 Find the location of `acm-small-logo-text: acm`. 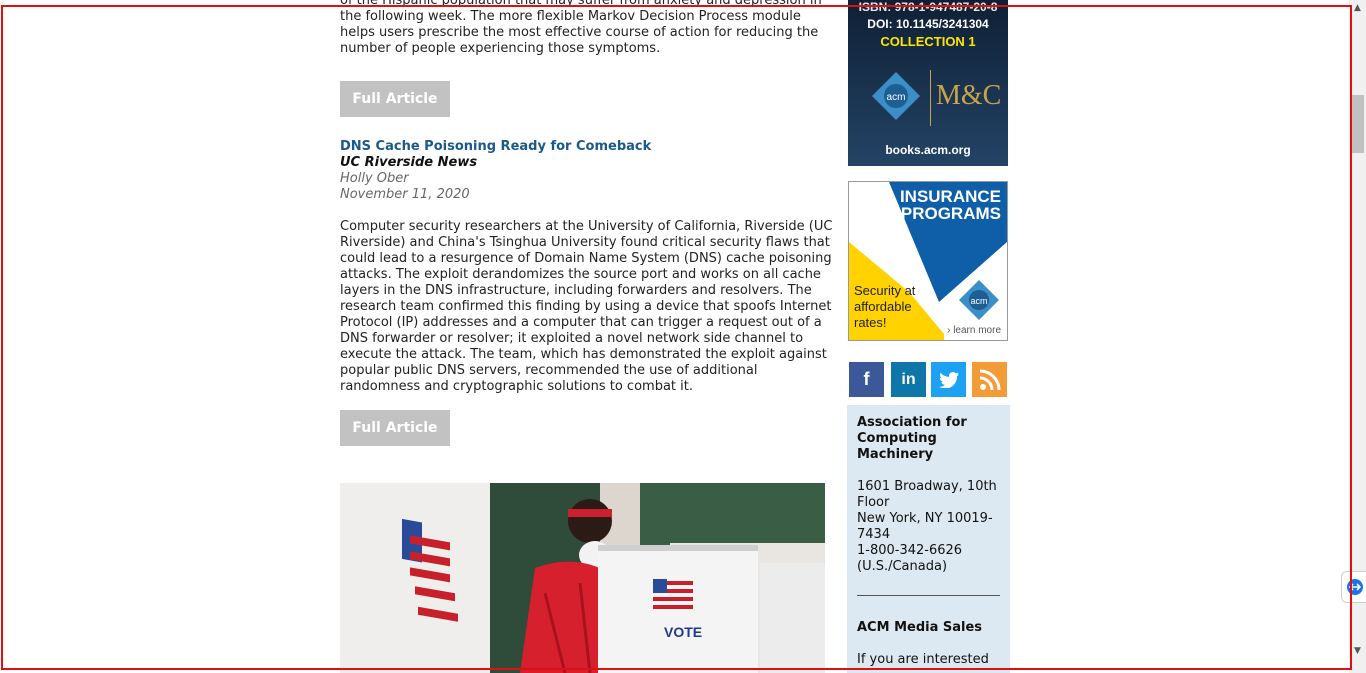

acm-small-logo-text: acm is located at coordinates (978, 301).